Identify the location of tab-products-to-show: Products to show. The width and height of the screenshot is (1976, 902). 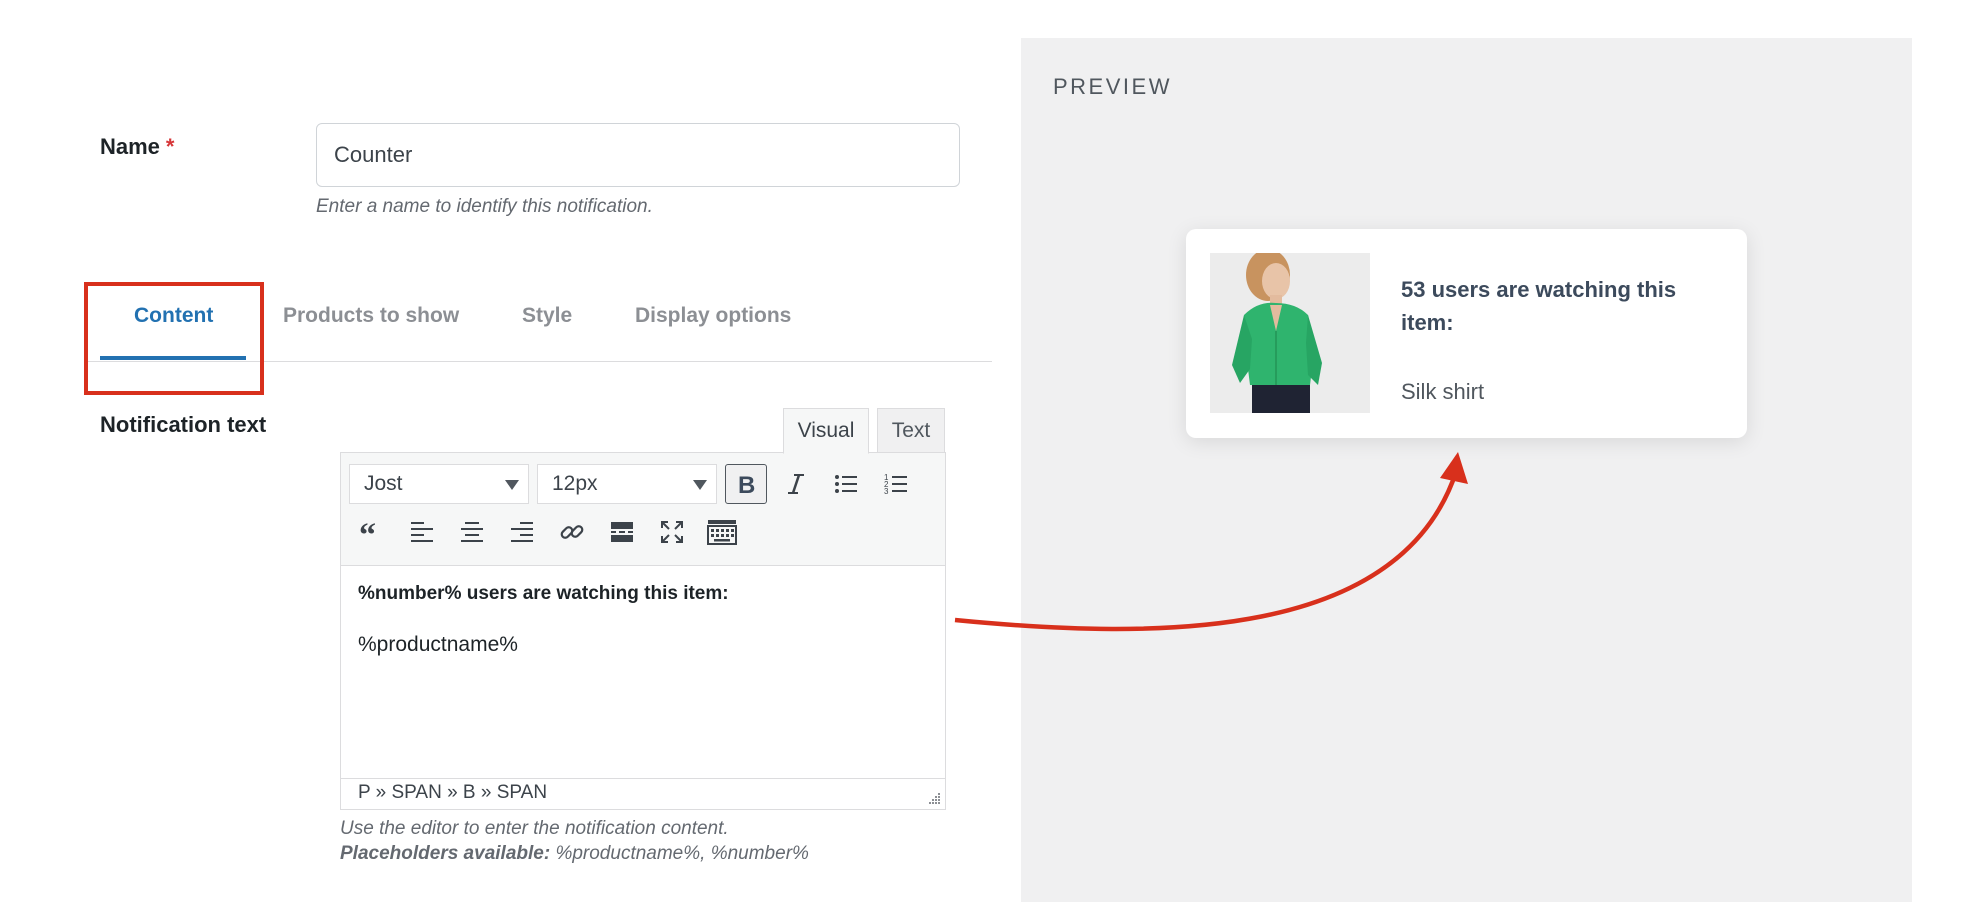
(371, 316).